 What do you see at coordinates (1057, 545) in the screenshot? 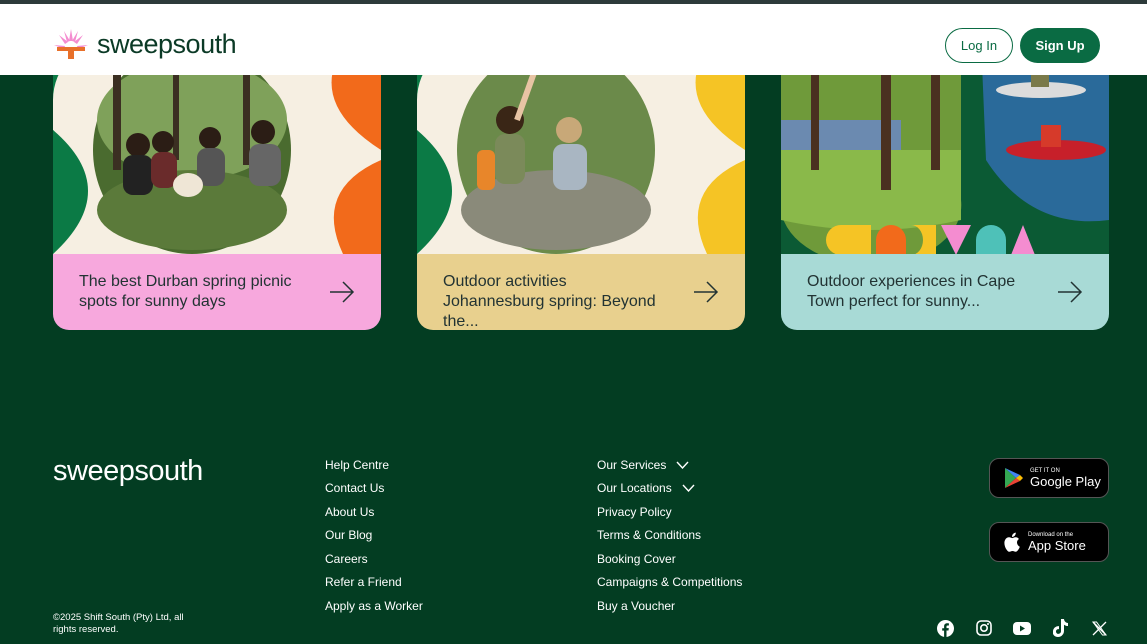
I see `app-store-big-text: App Store` at bounding box center [1057, 545].